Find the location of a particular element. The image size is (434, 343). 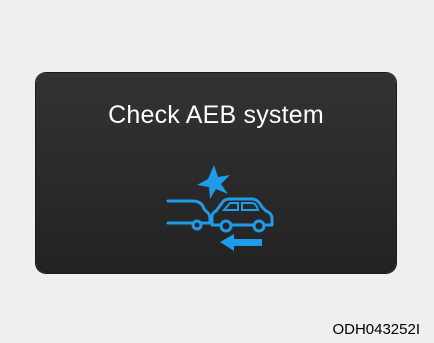

rear-car-icon is located at coordinates (189, 212).